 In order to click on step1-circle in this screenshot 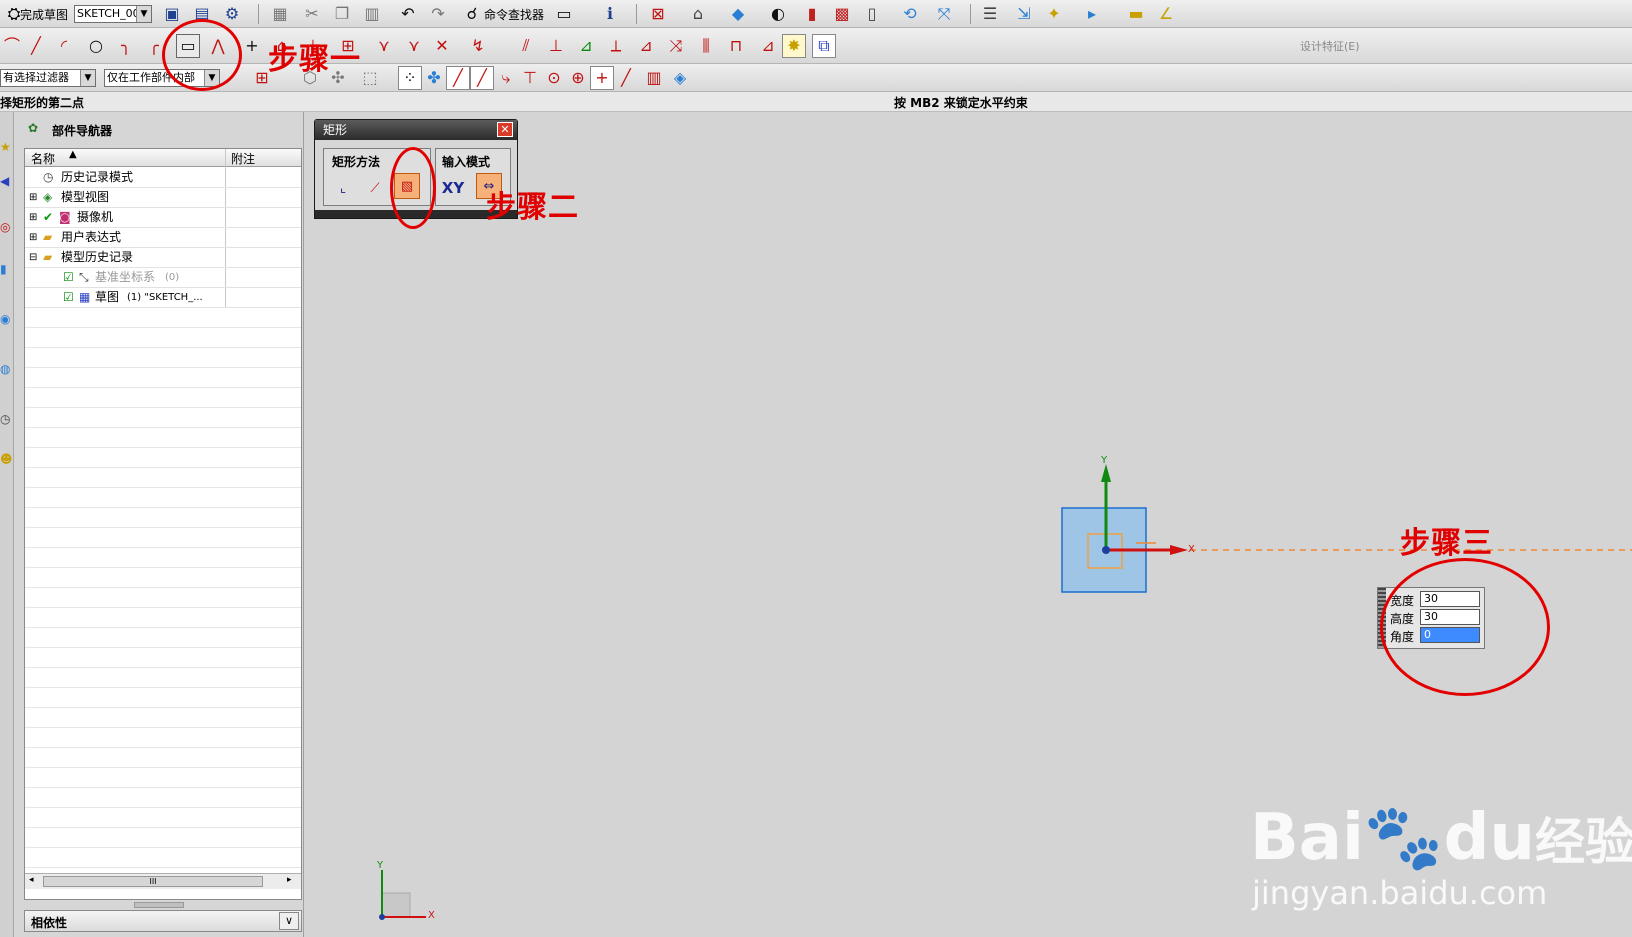, I will do `click(202, 55)`.